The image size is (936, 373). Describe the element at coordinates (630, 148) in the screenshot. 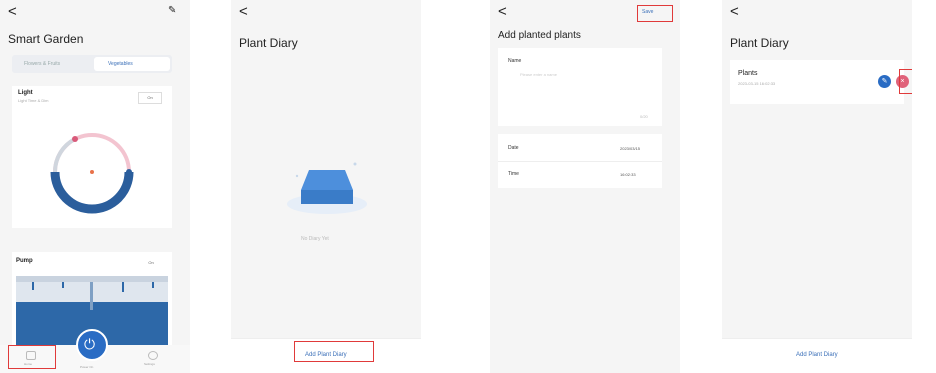

I see `date-value: 2023/03/15` at that location.